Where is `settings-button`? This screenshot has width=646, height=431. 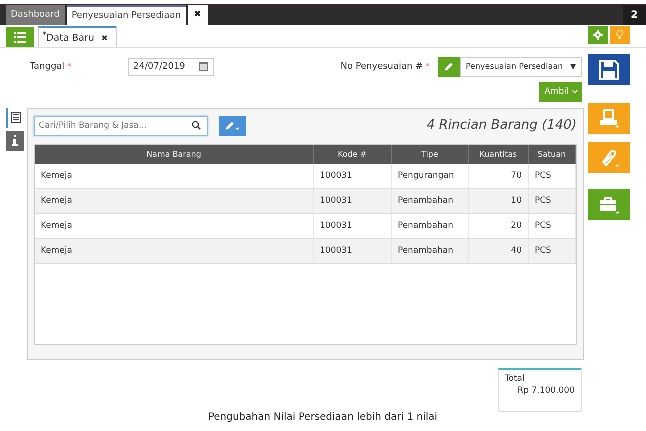 settings-button is located at coordinates (598, 35).